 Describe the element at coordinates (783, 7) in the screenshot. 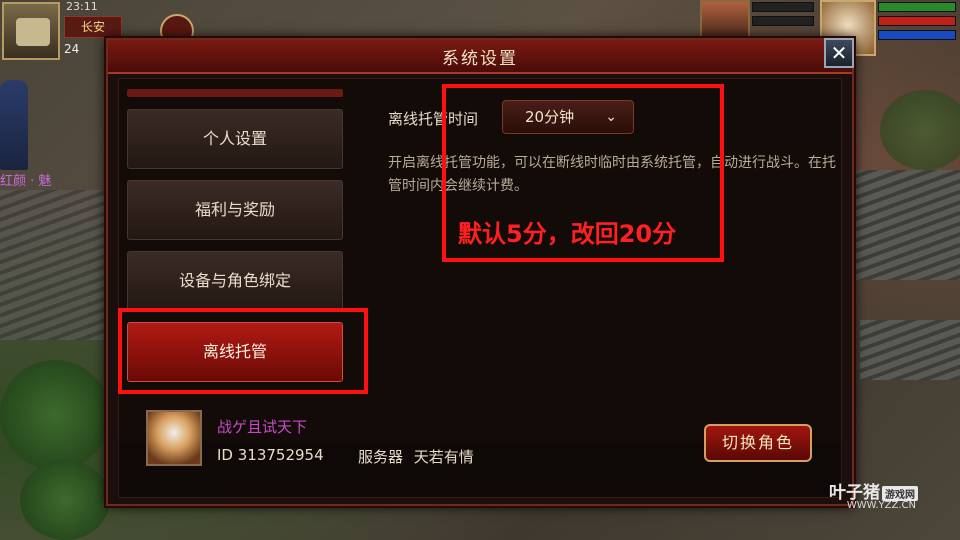

I see `pet-hp-bar` at that location.